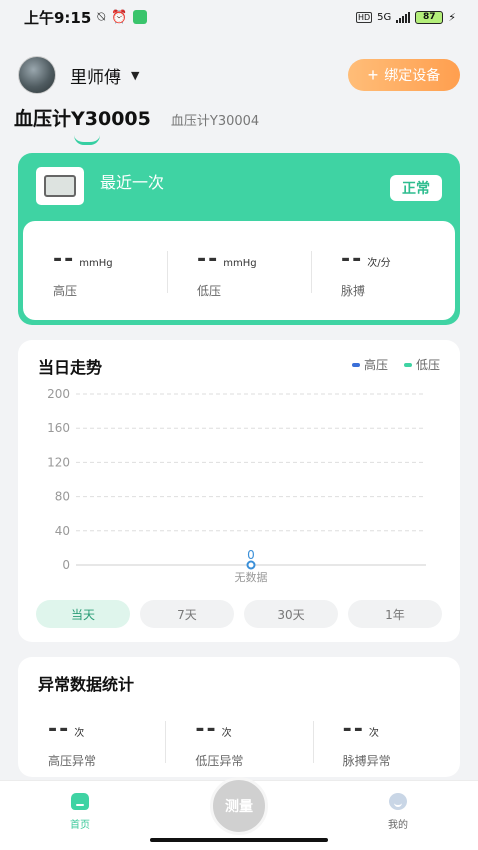  Describe the element at coordinates (37, 75) in the screenshot. I see `avatar` at that location.